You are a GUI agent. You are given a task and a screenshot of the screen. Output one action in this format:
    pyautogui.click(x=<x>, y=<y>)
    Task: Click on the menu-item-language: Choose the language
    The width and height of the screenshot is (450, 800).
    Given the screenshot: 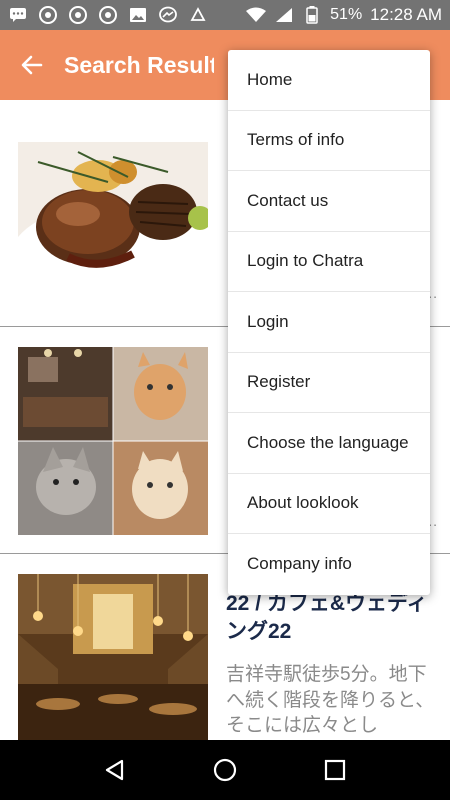 What is the action you would take?
    pyautogui.click(x=329, y=443)
    